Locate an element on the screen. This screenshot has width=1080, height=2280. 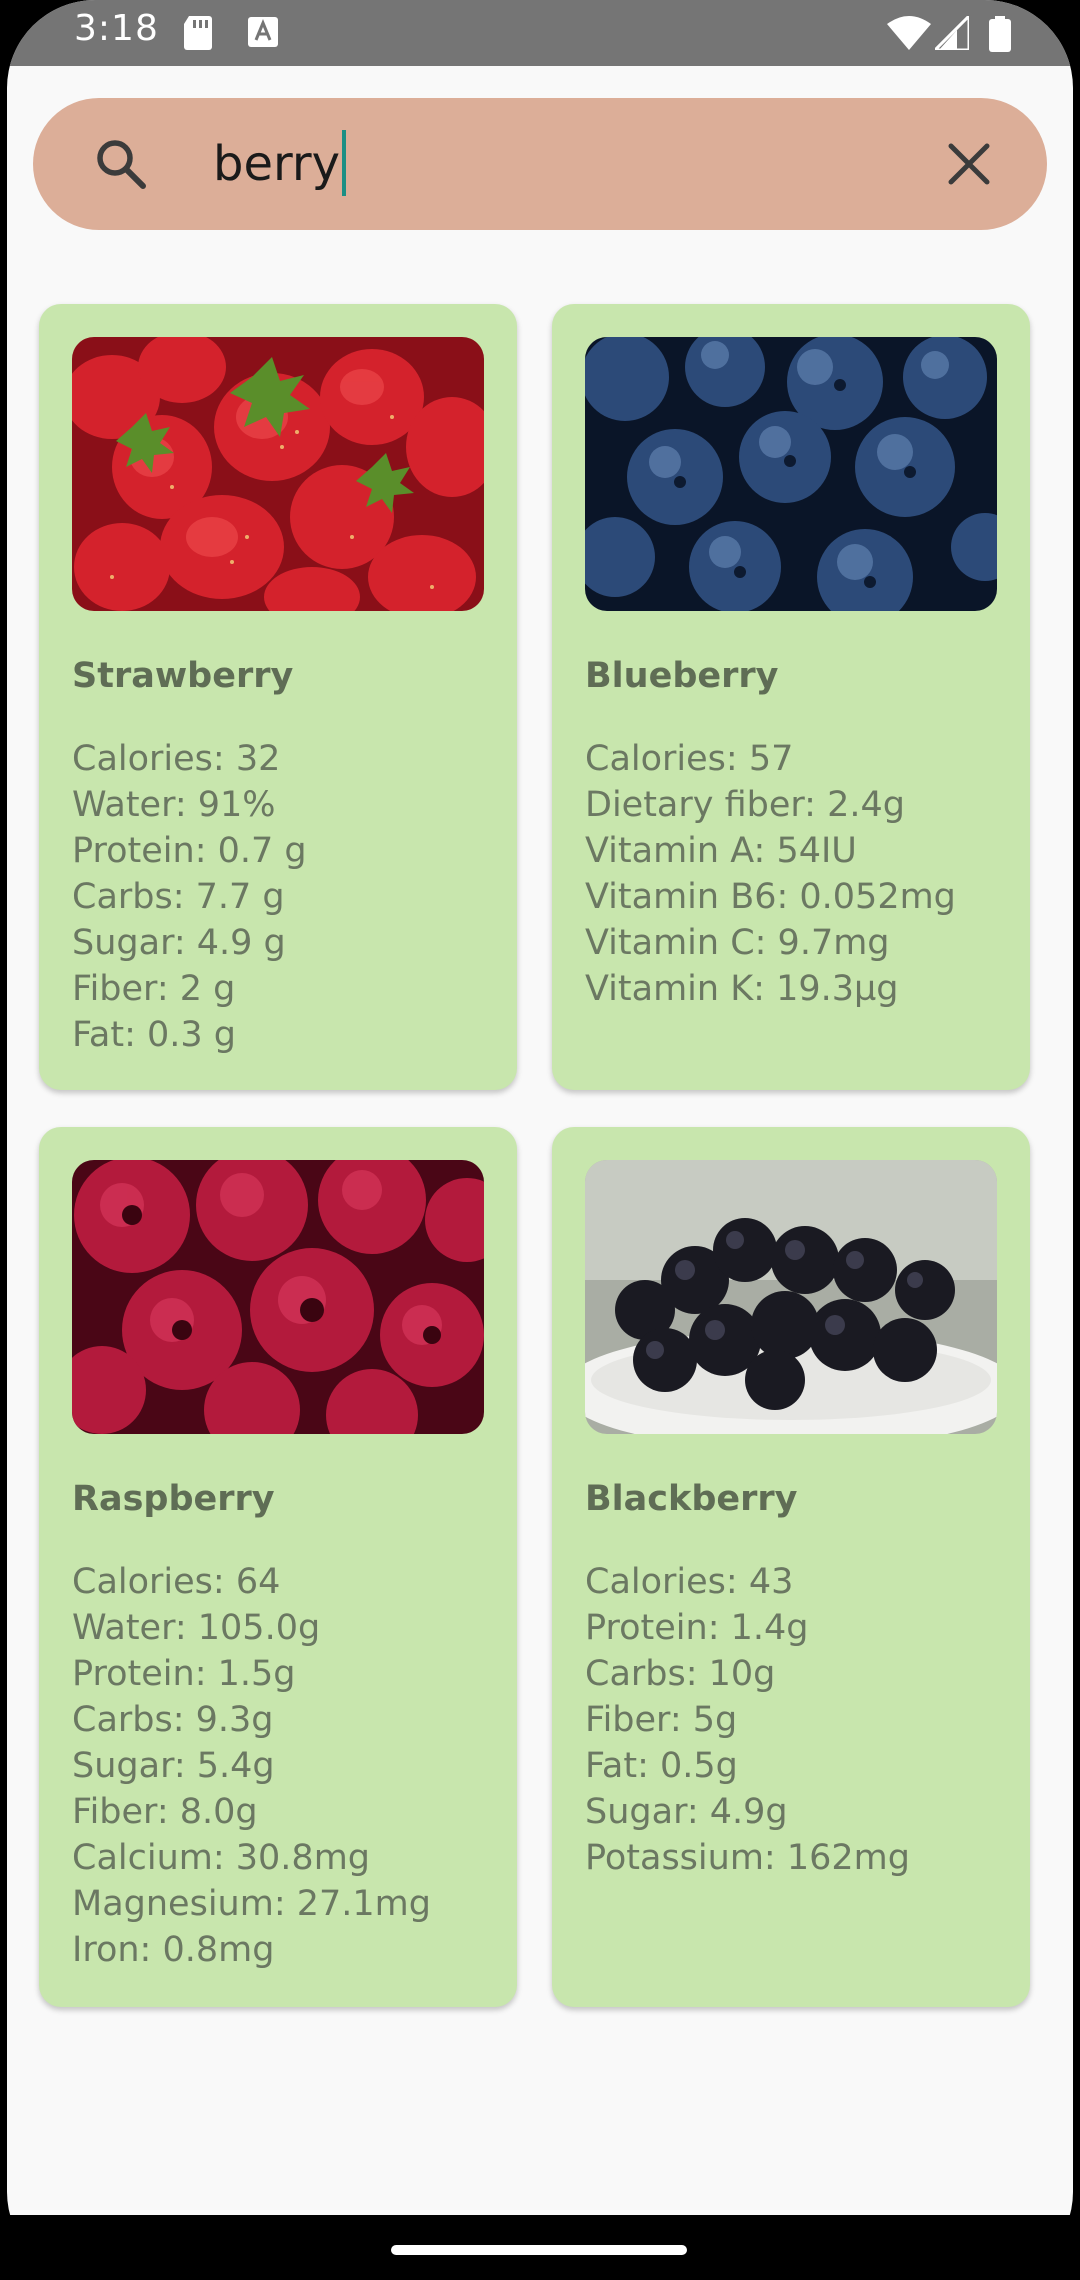
nutrition-line: Sugar: 5.4g is located at coordinates (173, 1766).